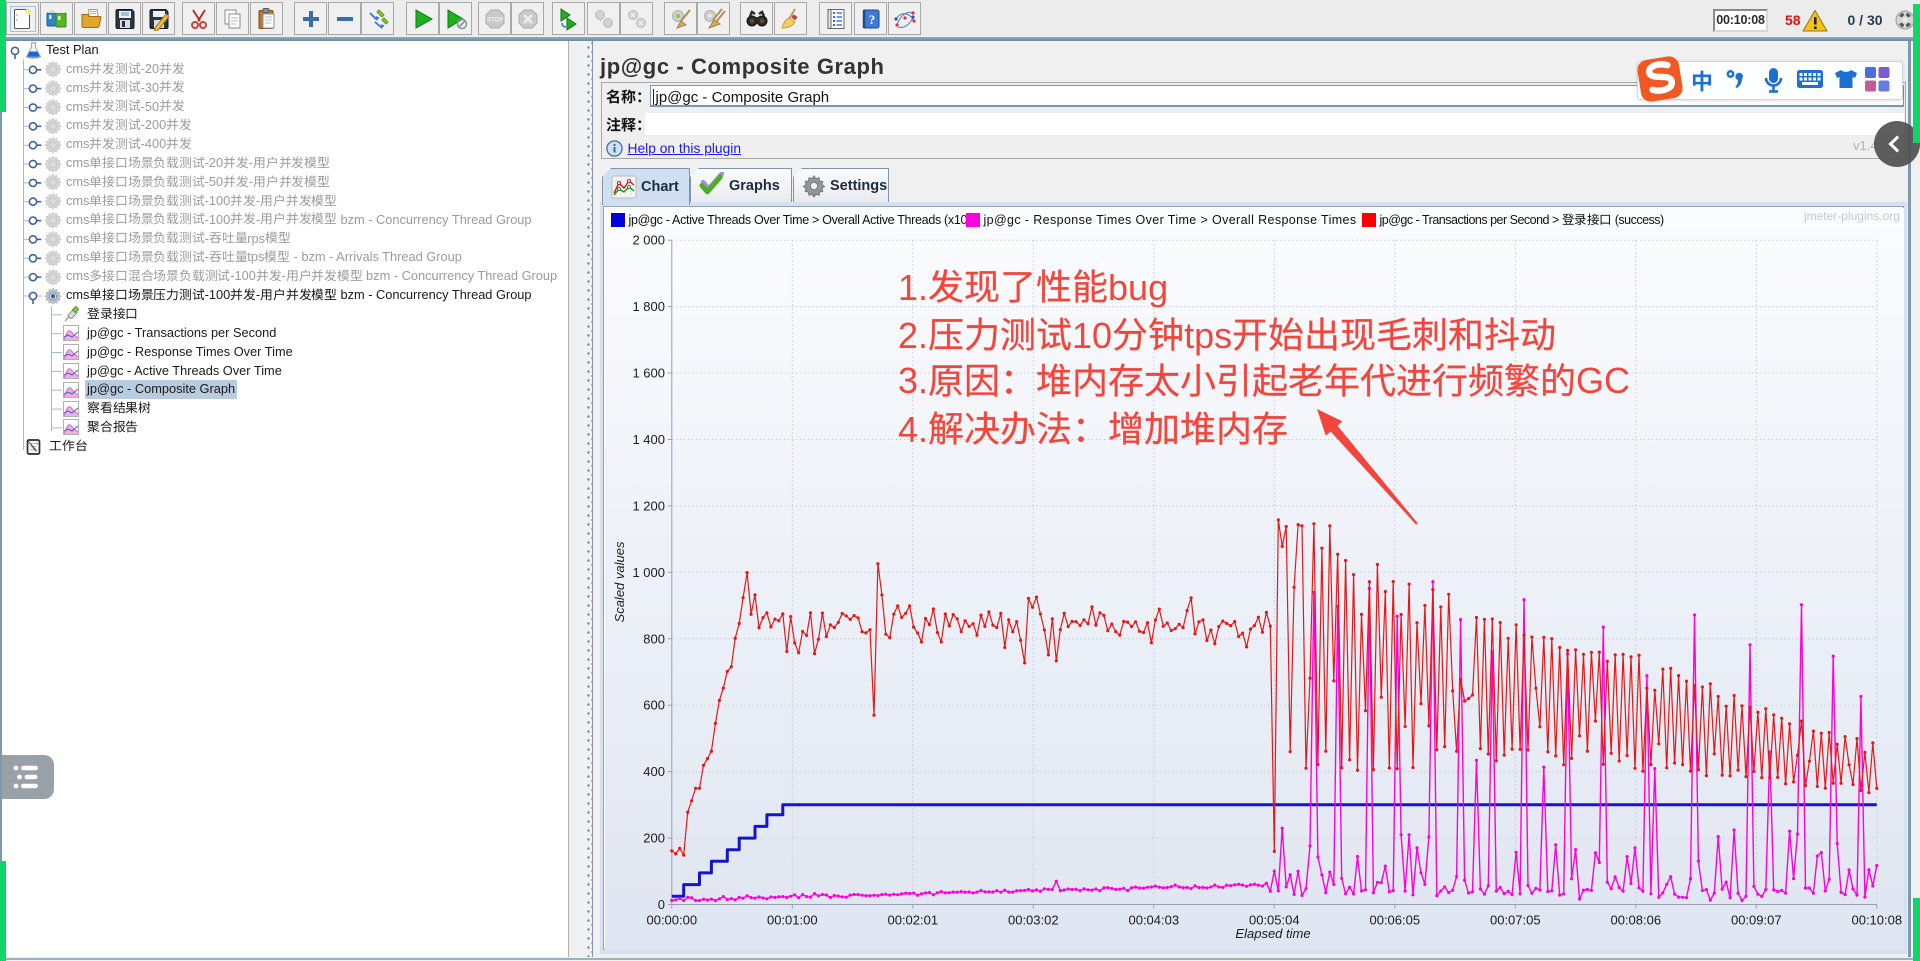  I want to click on svg-text: 00:09:07, so click(1756, 919).